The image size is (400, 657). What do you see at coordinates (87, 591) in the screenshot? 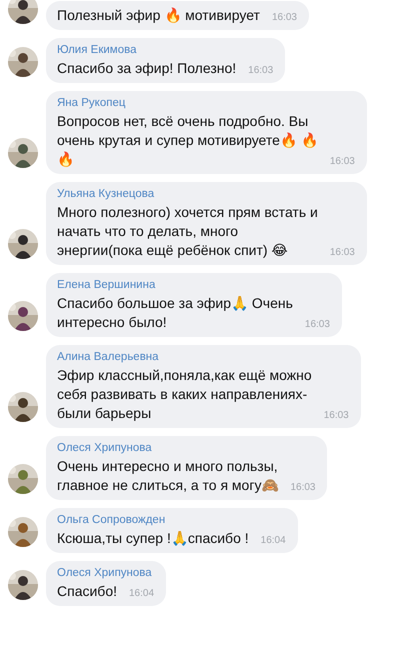
I see `message-text: Спасибо!` at bounding box center [87, 591].